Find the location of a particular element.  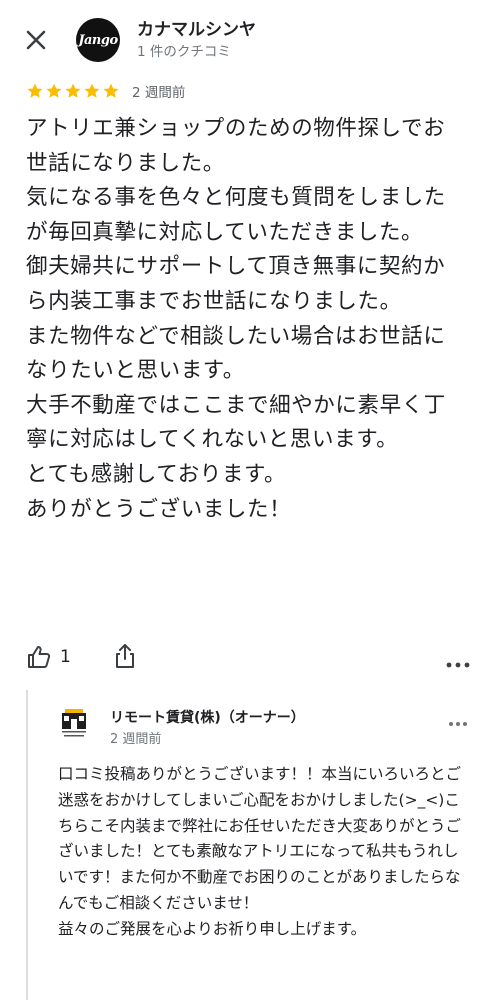

close-icon is located at coordinates (36, 40).